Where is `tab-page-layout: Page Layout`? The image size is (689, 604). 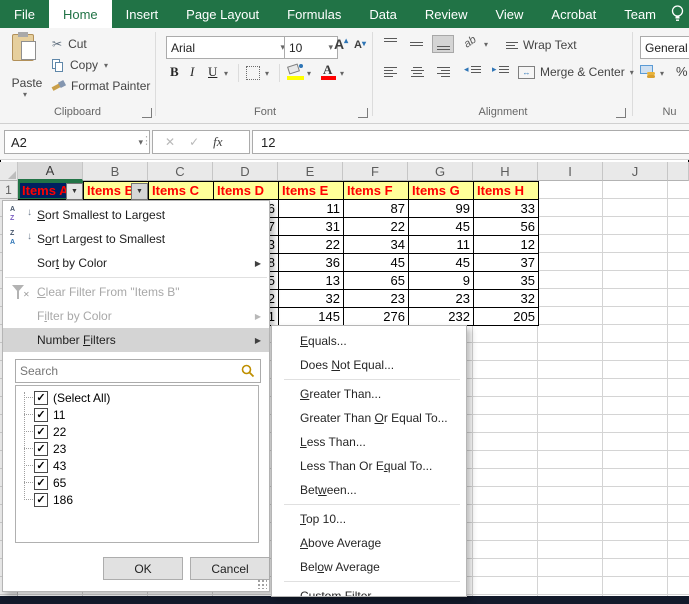 tab-page-layout: Page Layout is located at coordinates (222, 14).